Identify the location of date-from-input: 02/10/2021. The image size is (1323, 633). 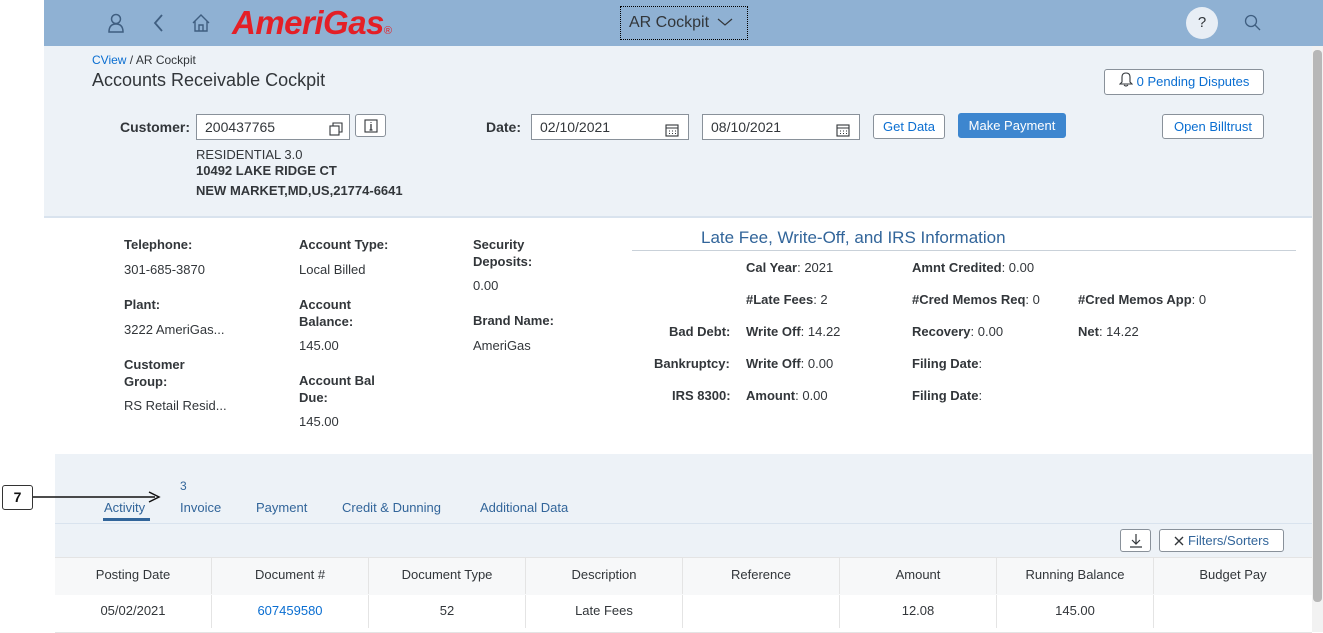
(610, 127).